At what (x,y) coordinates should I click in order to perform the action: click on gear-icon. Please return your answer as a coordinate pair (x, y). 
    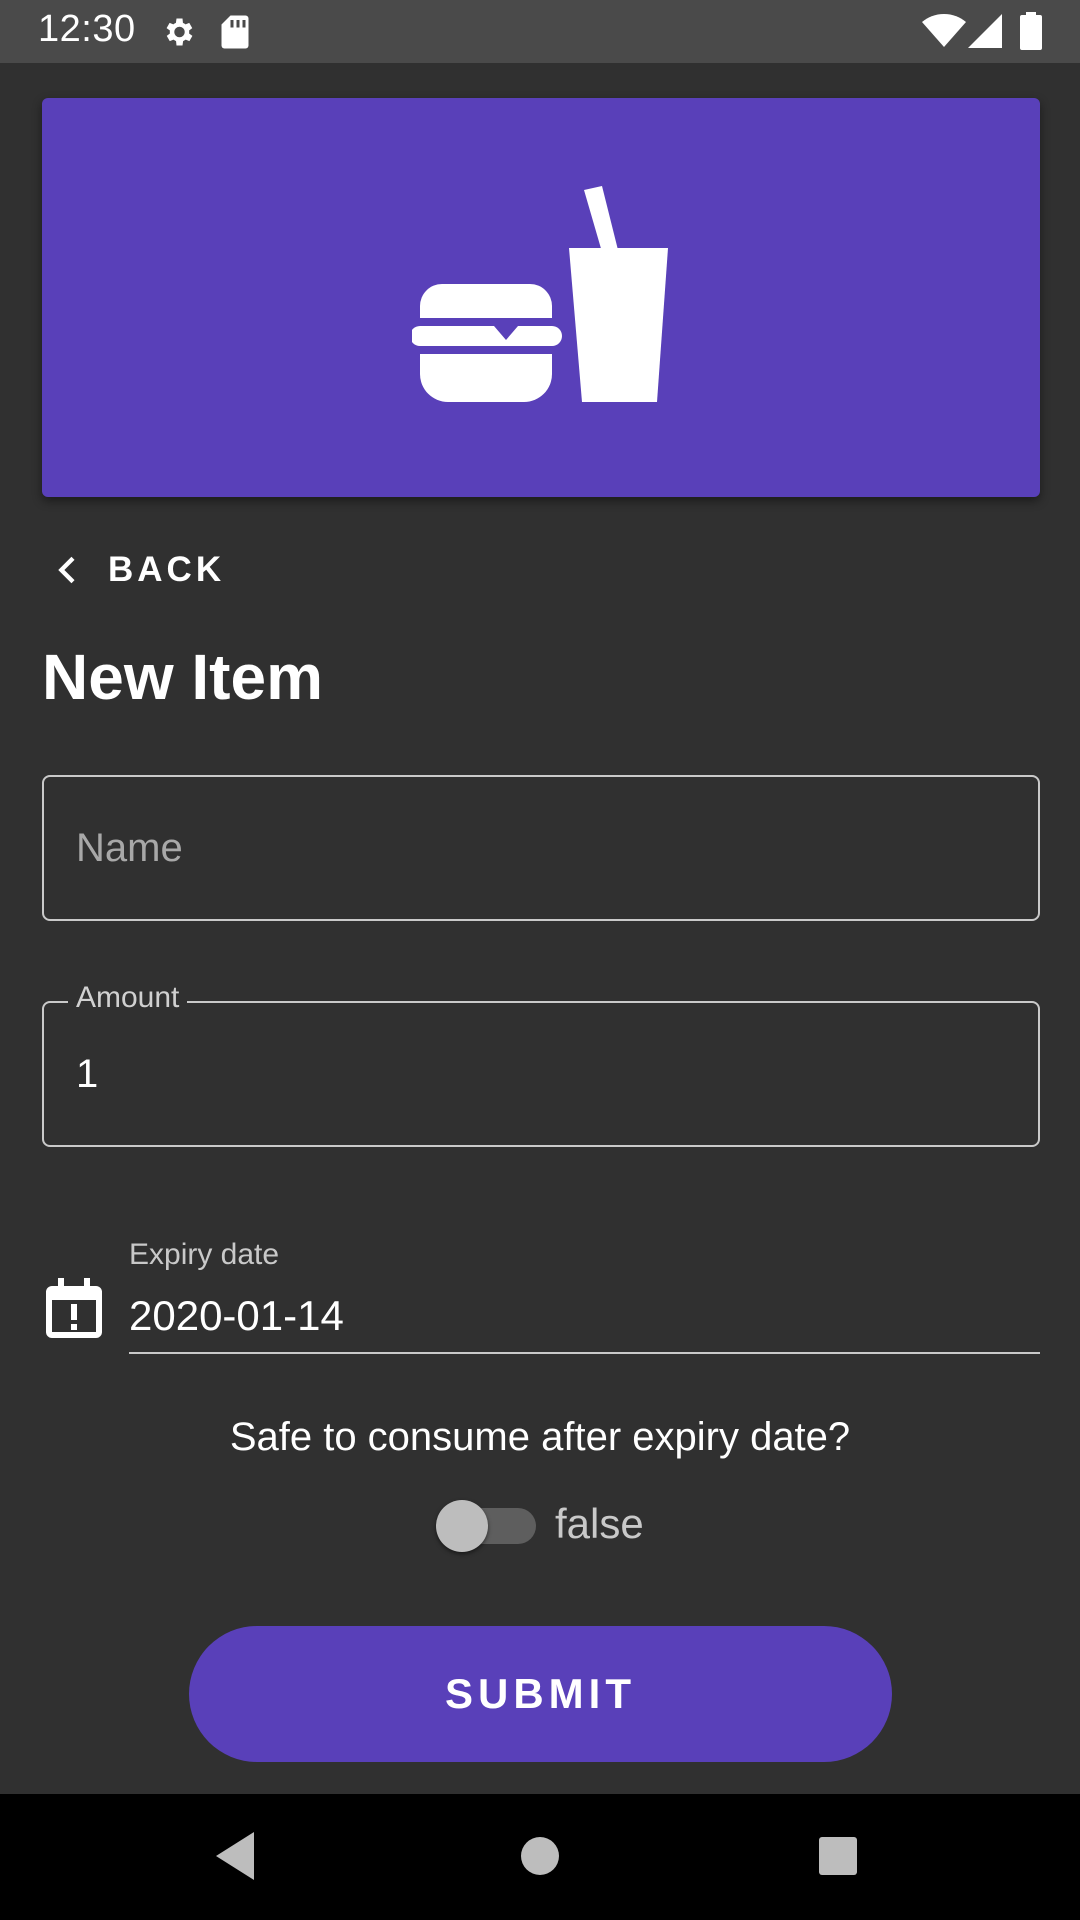
    Looking at the image, I should click on (179, 32).